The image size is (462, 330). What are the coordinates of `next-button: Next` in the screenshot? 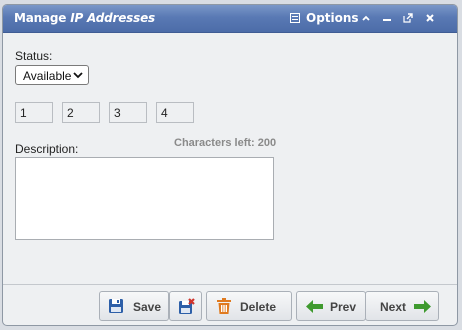 It's located at (402, 306).